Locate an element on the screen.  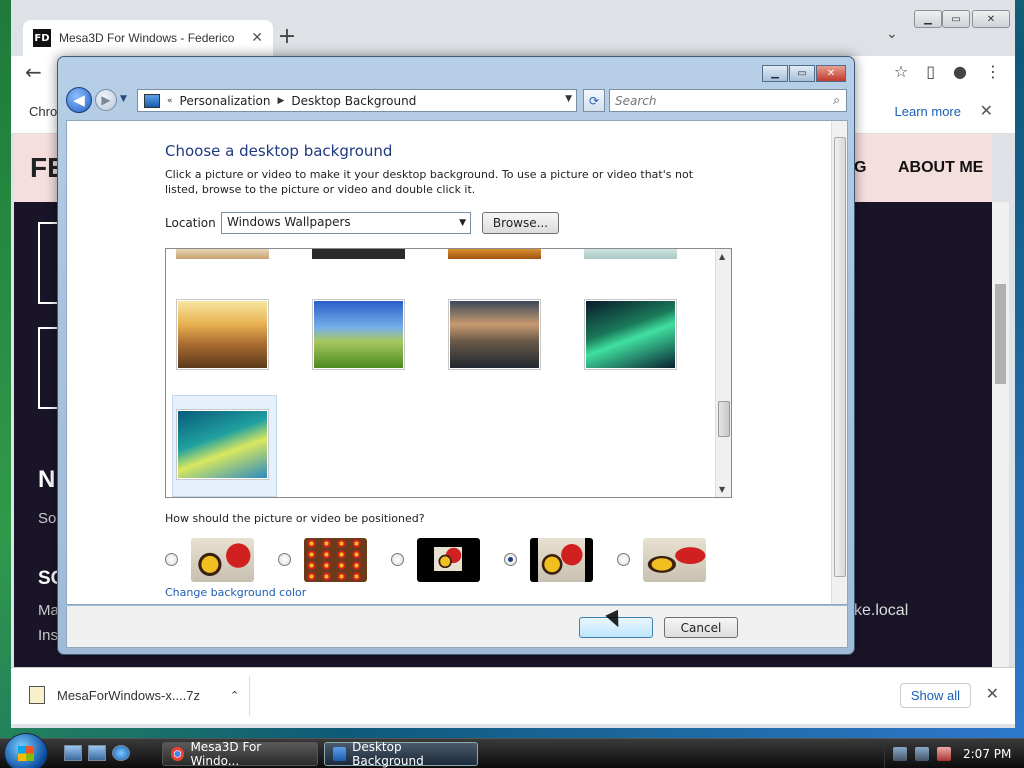
location-dropdown: Windows Wallpapers ▼ is located at coordinates (346, 223).